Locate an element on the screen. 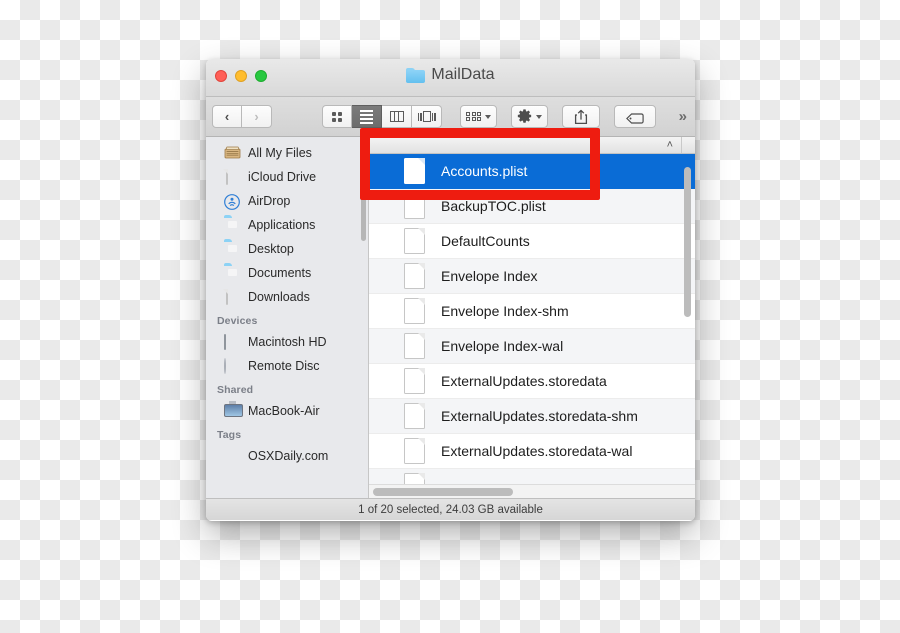 Image resolution: width=900 pixels, height=633 pixels. table-row: Envelope Index is located at coordinates (532, 276).